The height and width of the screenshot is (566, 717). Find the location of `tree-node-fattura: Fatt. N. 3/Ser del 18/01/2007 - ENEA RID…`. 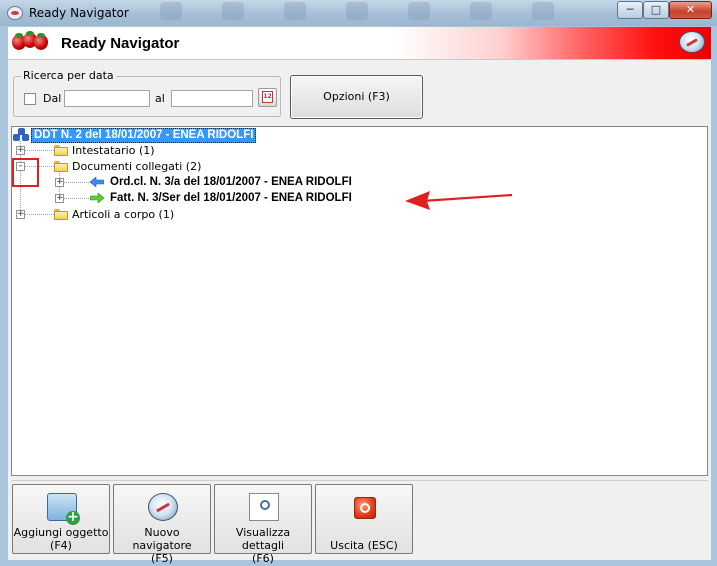

tree-node-fattura: Fatt. N. 3/Ser del 18/01/2007 - ENEA RID… is located at coordinates (231, 198).